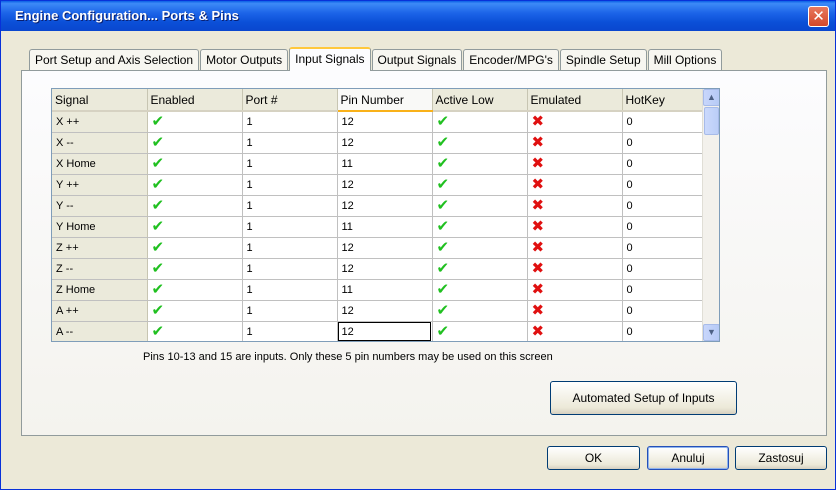 The height and width of the screenshot is (490, 836). What do you see at coordinates (195, 100) in the screenshot?
I see `column-header-enabled: Enabled` at bounding box center [195, 100].